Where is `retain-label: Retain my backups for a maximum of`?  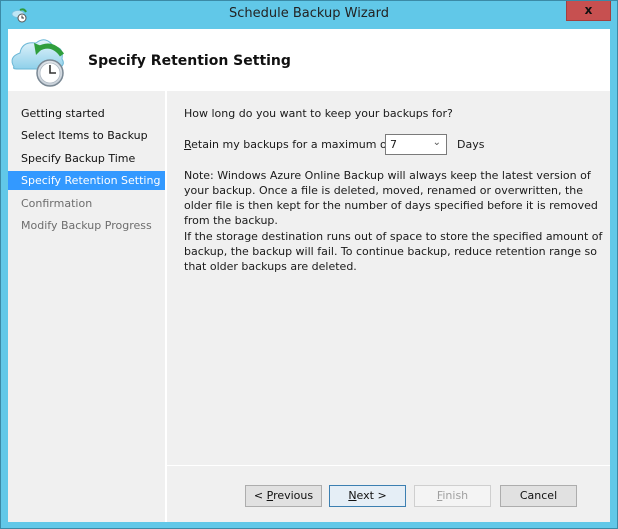
retain-label: Retain my backups for a maximum of is located at coordinates (287, 144).